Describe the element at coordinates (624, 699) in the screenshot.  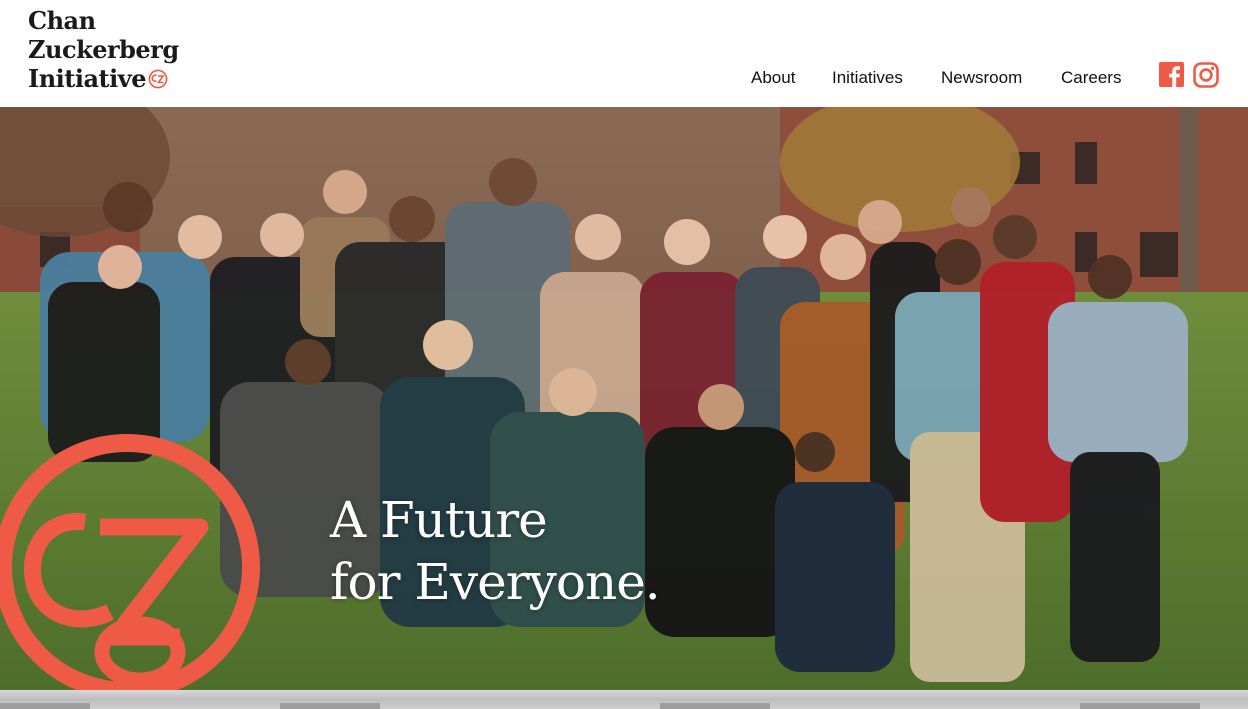
I see `bottom-strip` at that location.